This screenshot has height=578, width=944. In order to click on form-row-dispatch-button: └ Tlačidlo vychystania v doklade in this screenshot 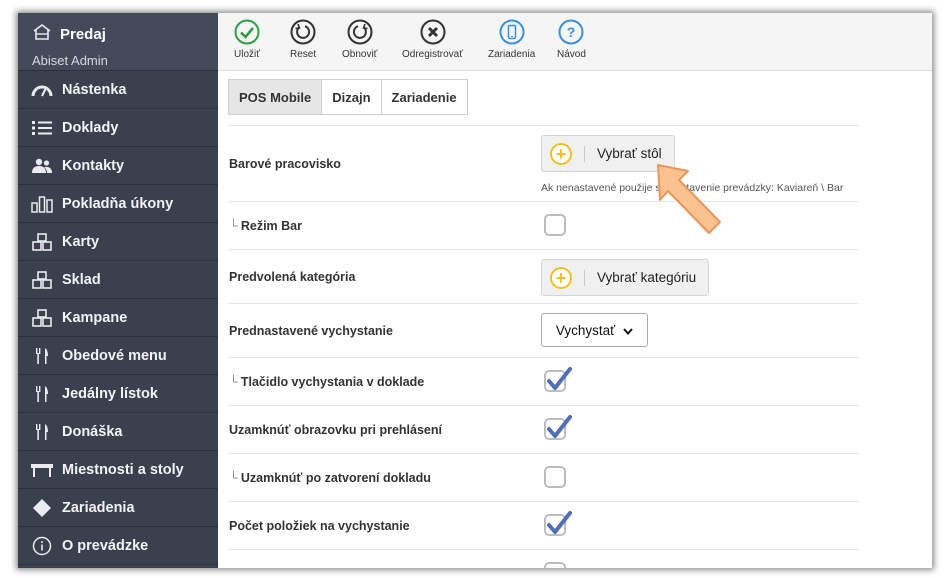, I will do `click(543, 381)`.